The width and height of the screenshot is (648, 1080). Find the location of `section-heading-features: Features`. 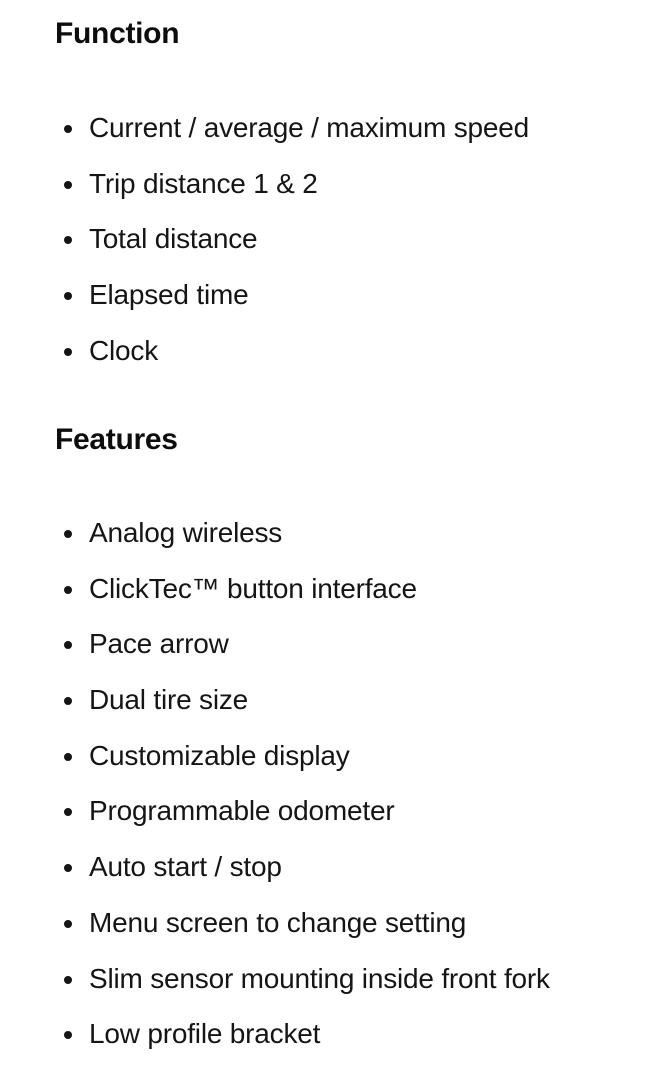

section-heading-features: Features is located at coordinates (116, 439).